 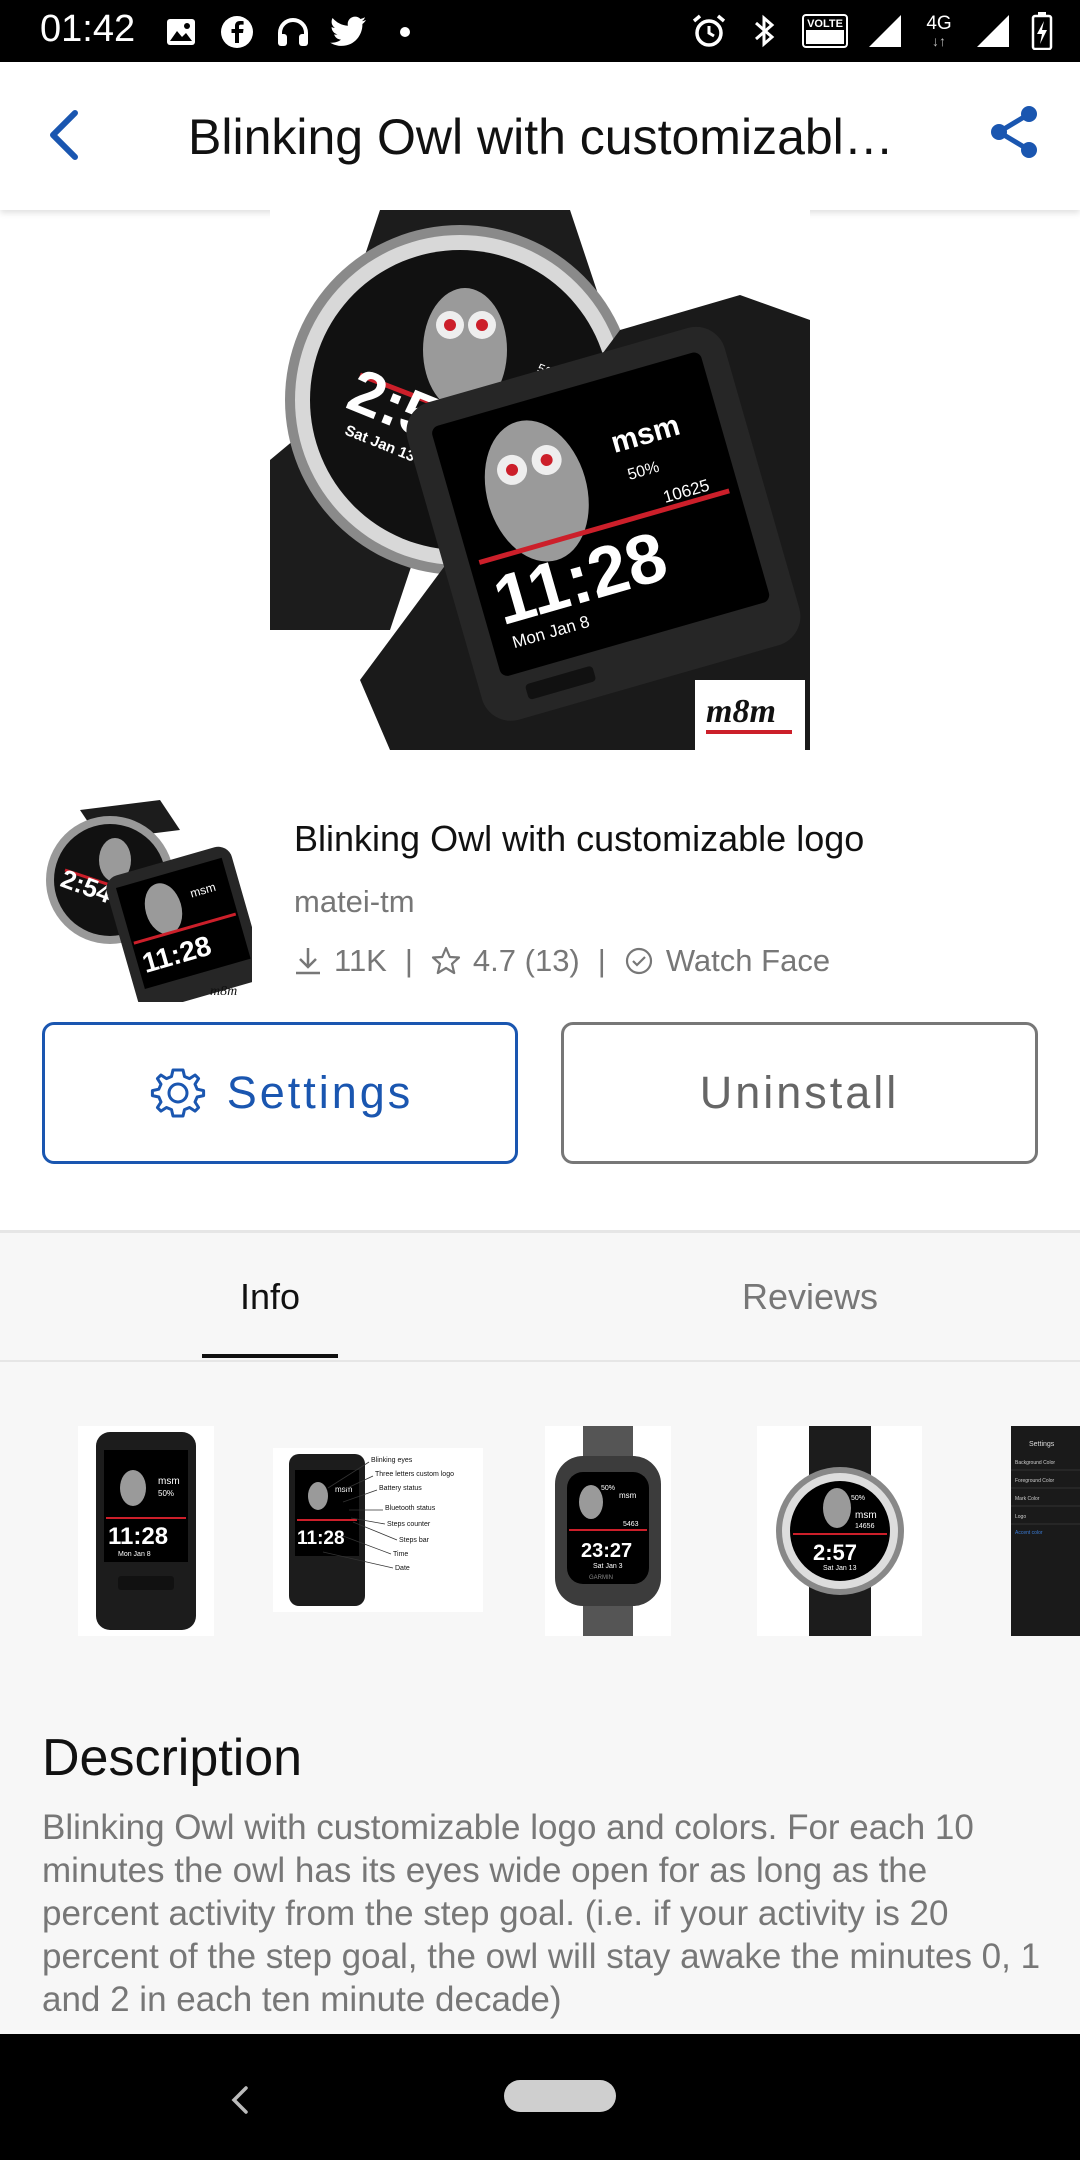 What do you see at coordinates (810, 1296) in the screenshot?
I see `tab-reviews: Reviews` at bounding box center [810, 1296].